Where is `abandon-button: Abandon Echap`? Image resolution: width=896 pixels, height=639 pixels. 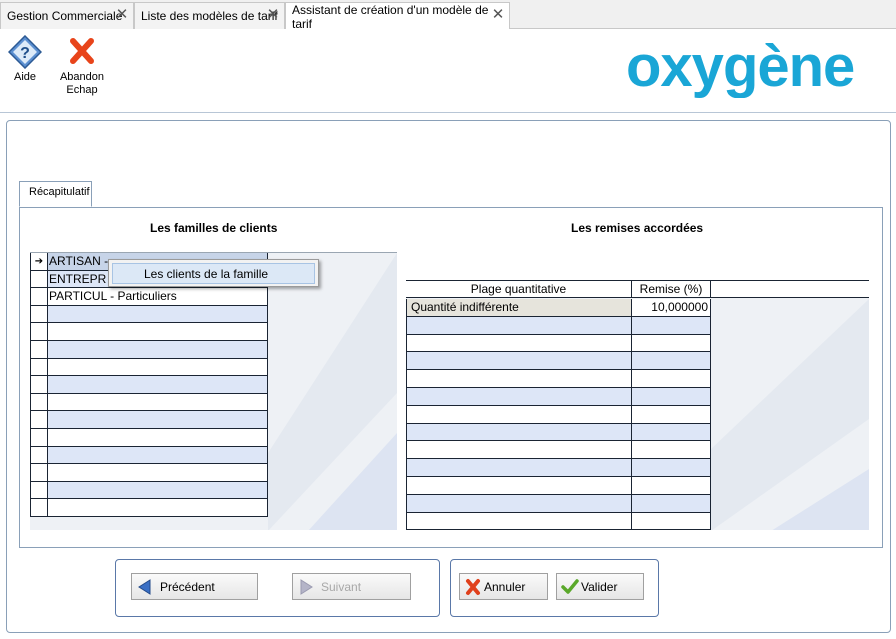 abandon-button: Abandon Echap is located at coordinates (82, 66).